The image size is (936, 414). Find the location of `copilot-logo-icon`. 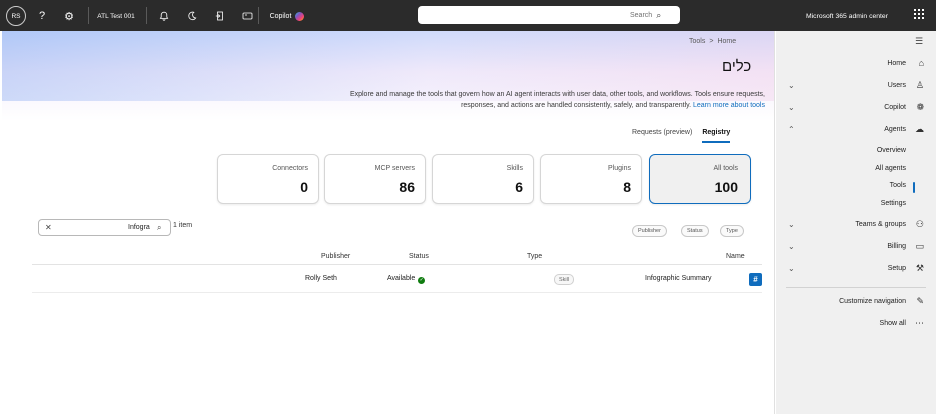

copilot-logo-icon is located at coordinates (300, 16).